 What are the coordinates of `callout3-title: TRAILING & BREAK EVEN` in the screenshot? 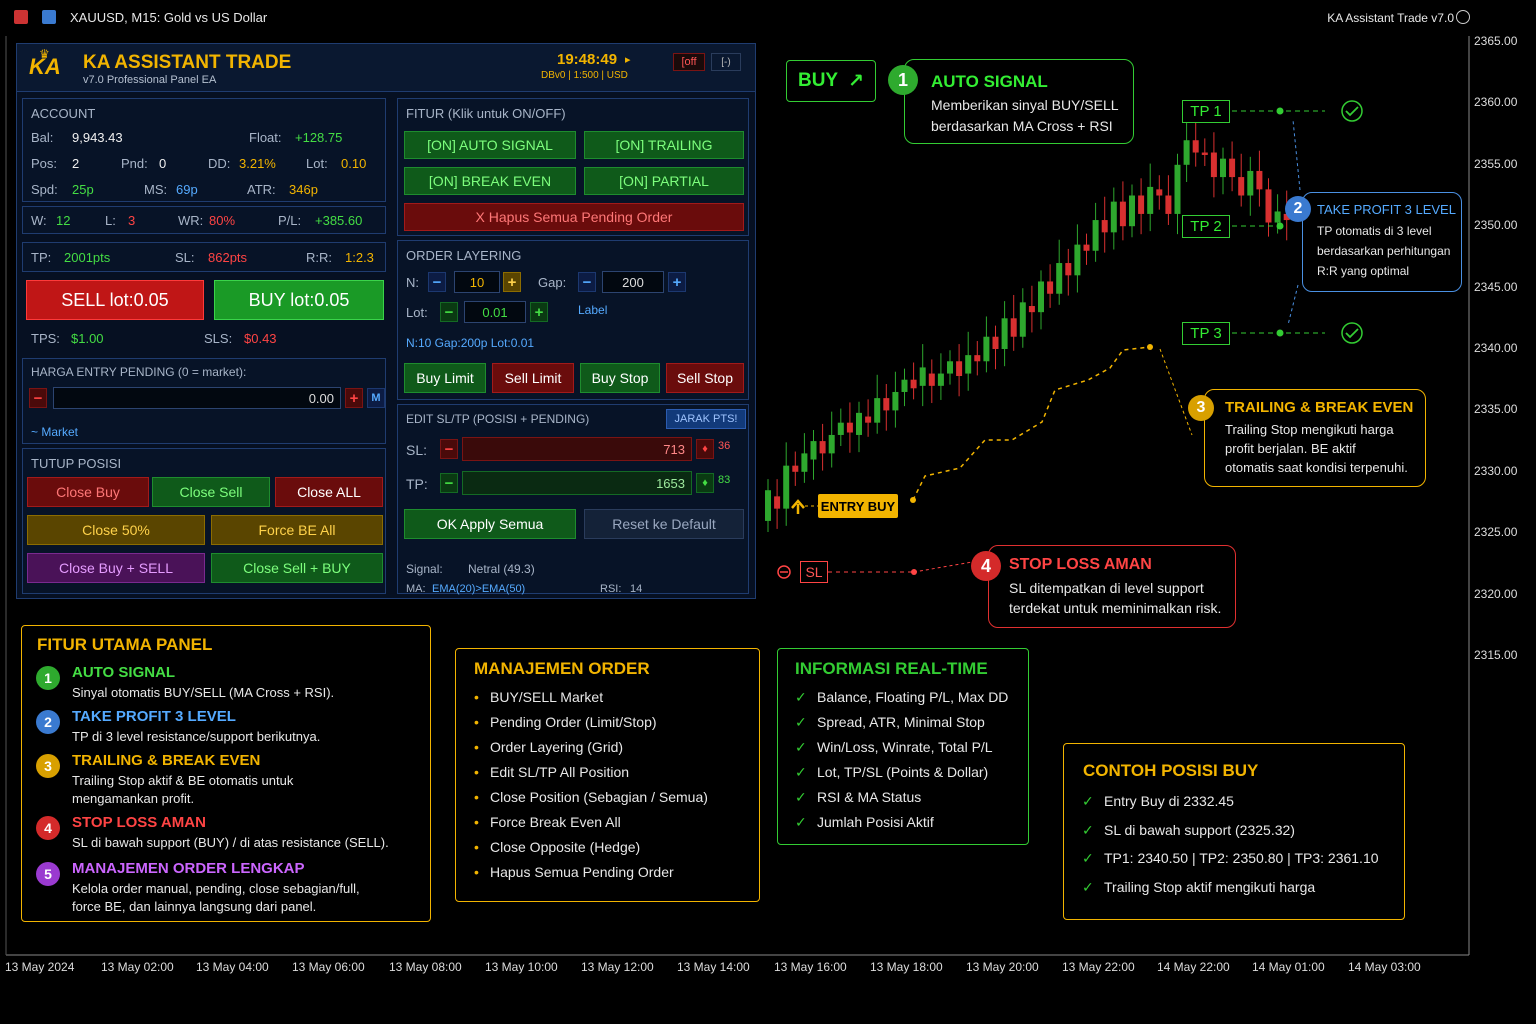 It's located at (1319, 407).